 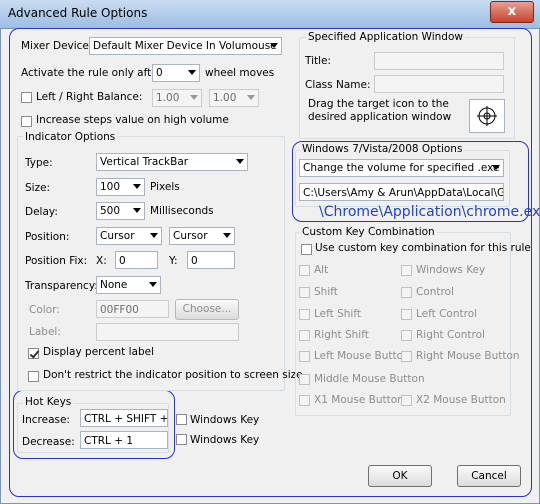 I want to click on key-shift-checkbox, so click(x=304, y=292).